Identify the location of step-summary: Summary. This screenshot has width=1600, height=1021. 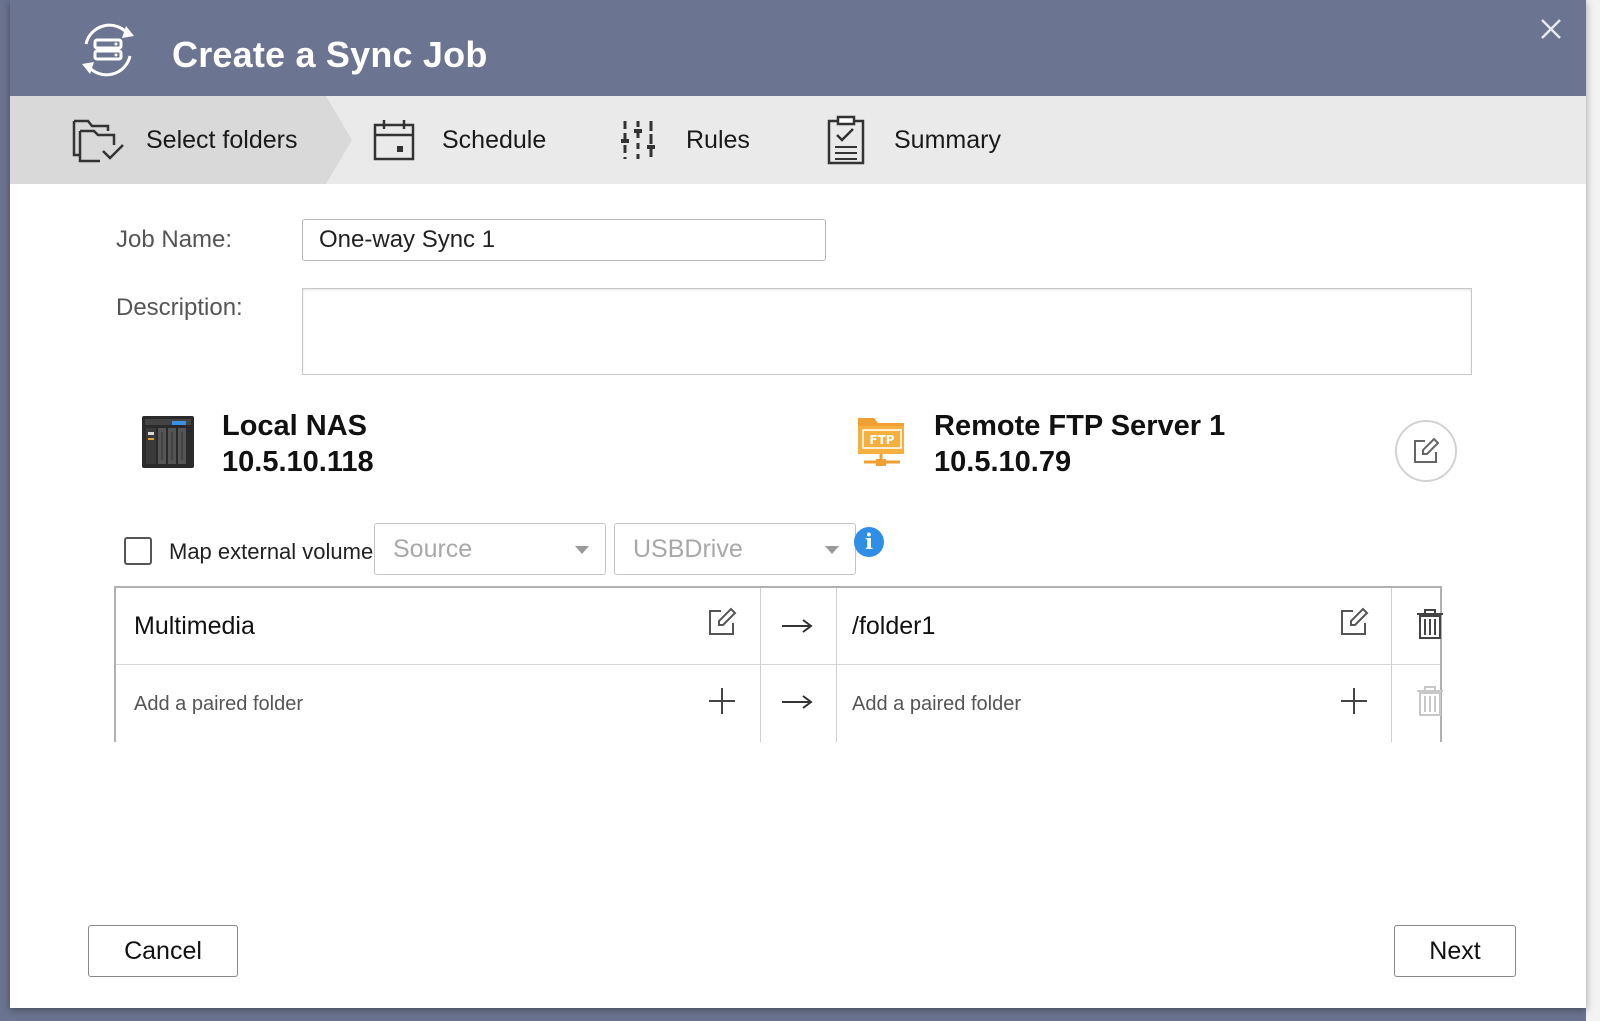
(909, 140).